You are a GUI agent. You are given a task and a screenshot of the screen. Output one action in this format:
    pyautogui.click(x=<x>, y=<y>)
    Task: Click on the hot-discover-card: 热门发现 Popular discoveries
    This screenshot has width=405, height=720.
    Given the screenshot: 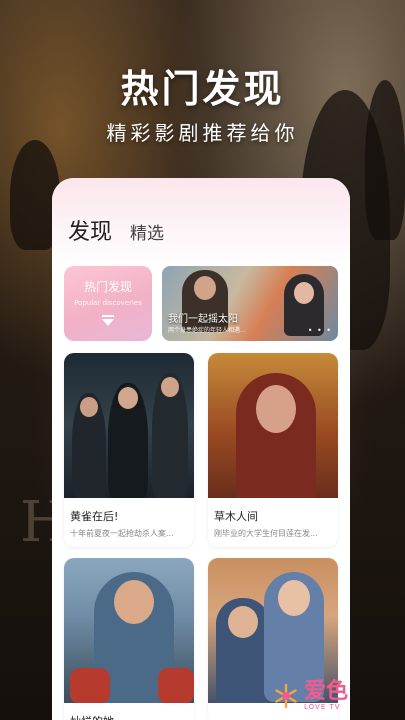 What is the action you would take?
    pyautogui.click(x=108, y=303)
    